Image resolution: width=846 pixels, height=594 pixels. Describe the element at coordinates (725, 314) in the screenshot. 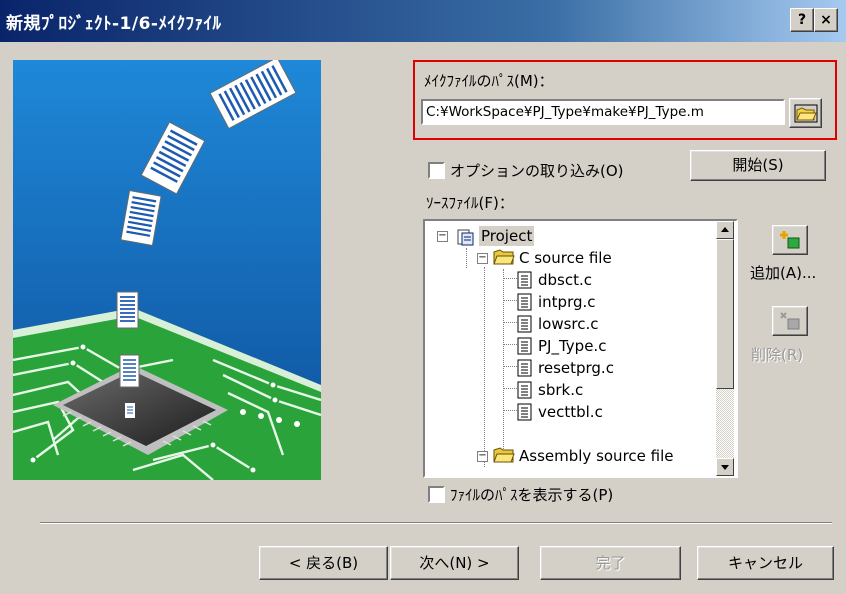

I see `scroll-thumb` at that location.